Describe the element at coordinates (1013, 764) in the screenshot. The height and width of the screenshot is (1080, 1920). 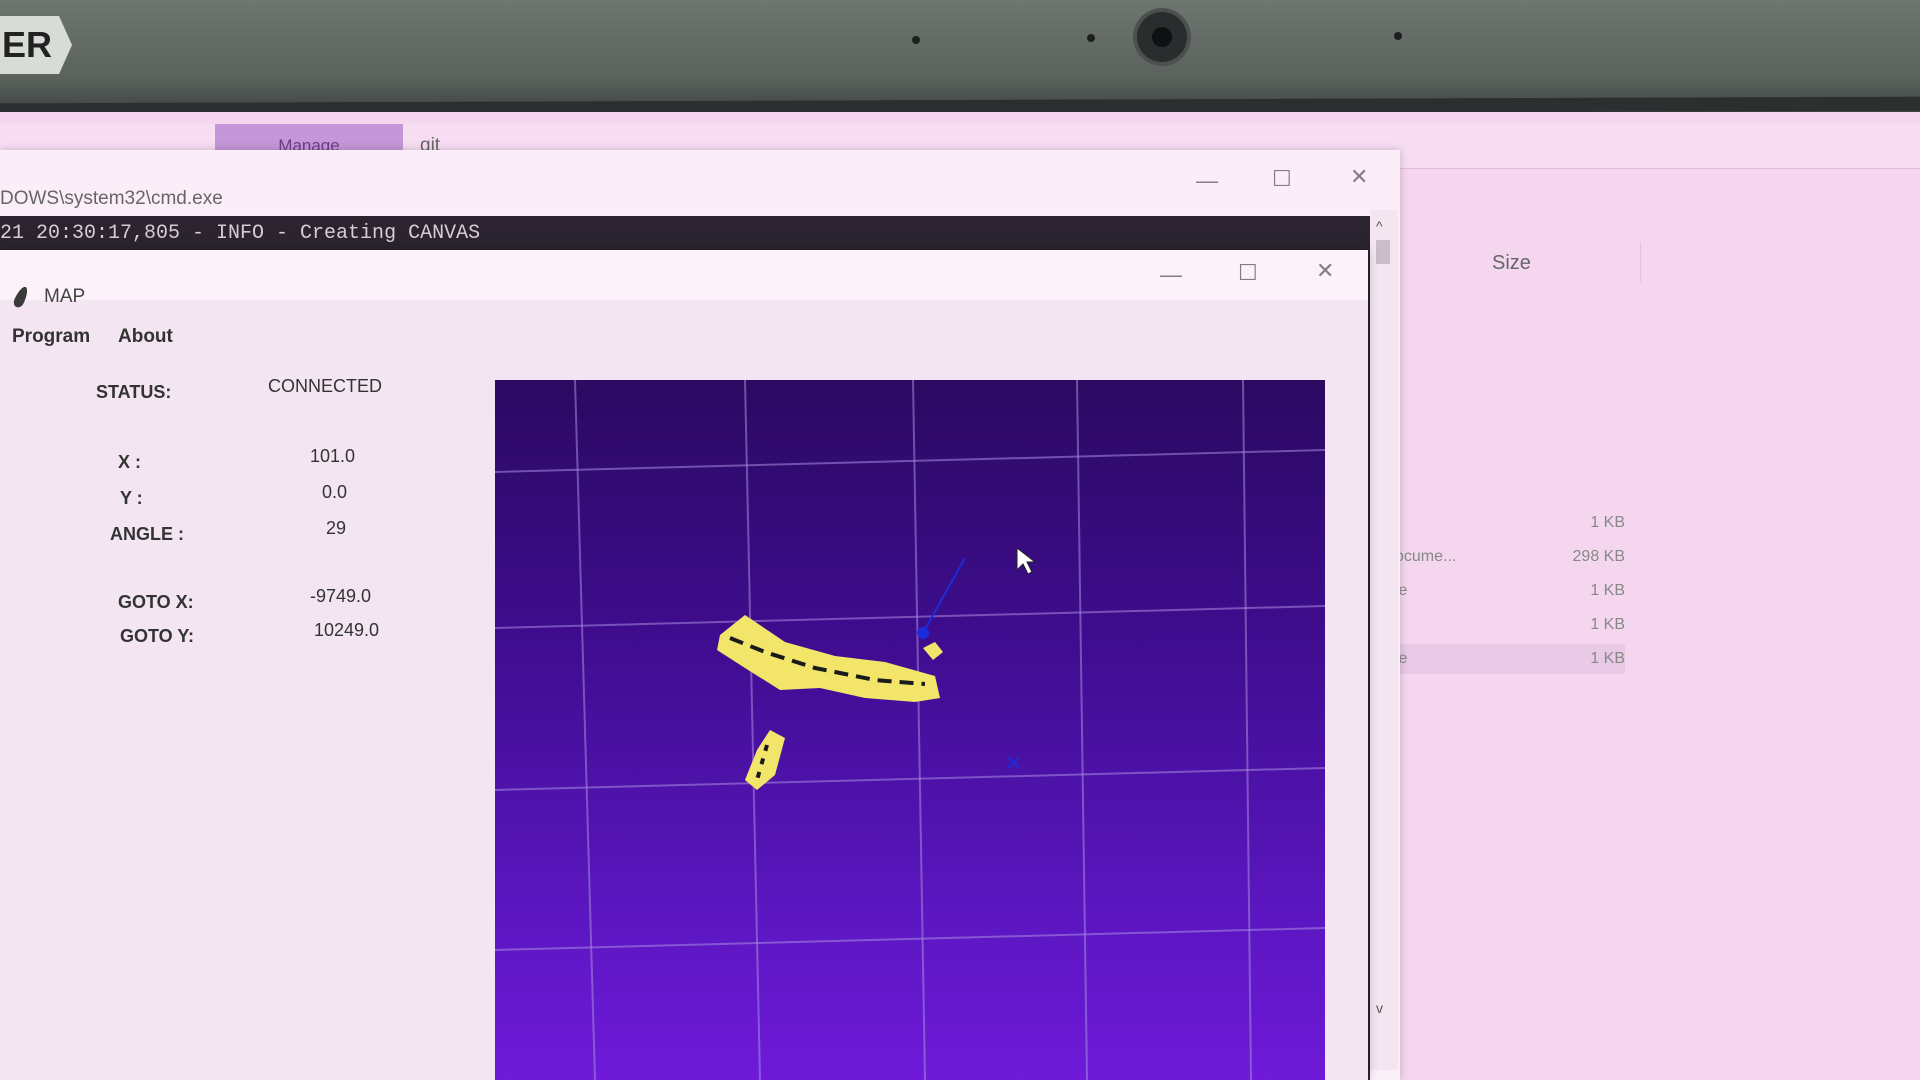
I see `target-marker: ✕` at that location.